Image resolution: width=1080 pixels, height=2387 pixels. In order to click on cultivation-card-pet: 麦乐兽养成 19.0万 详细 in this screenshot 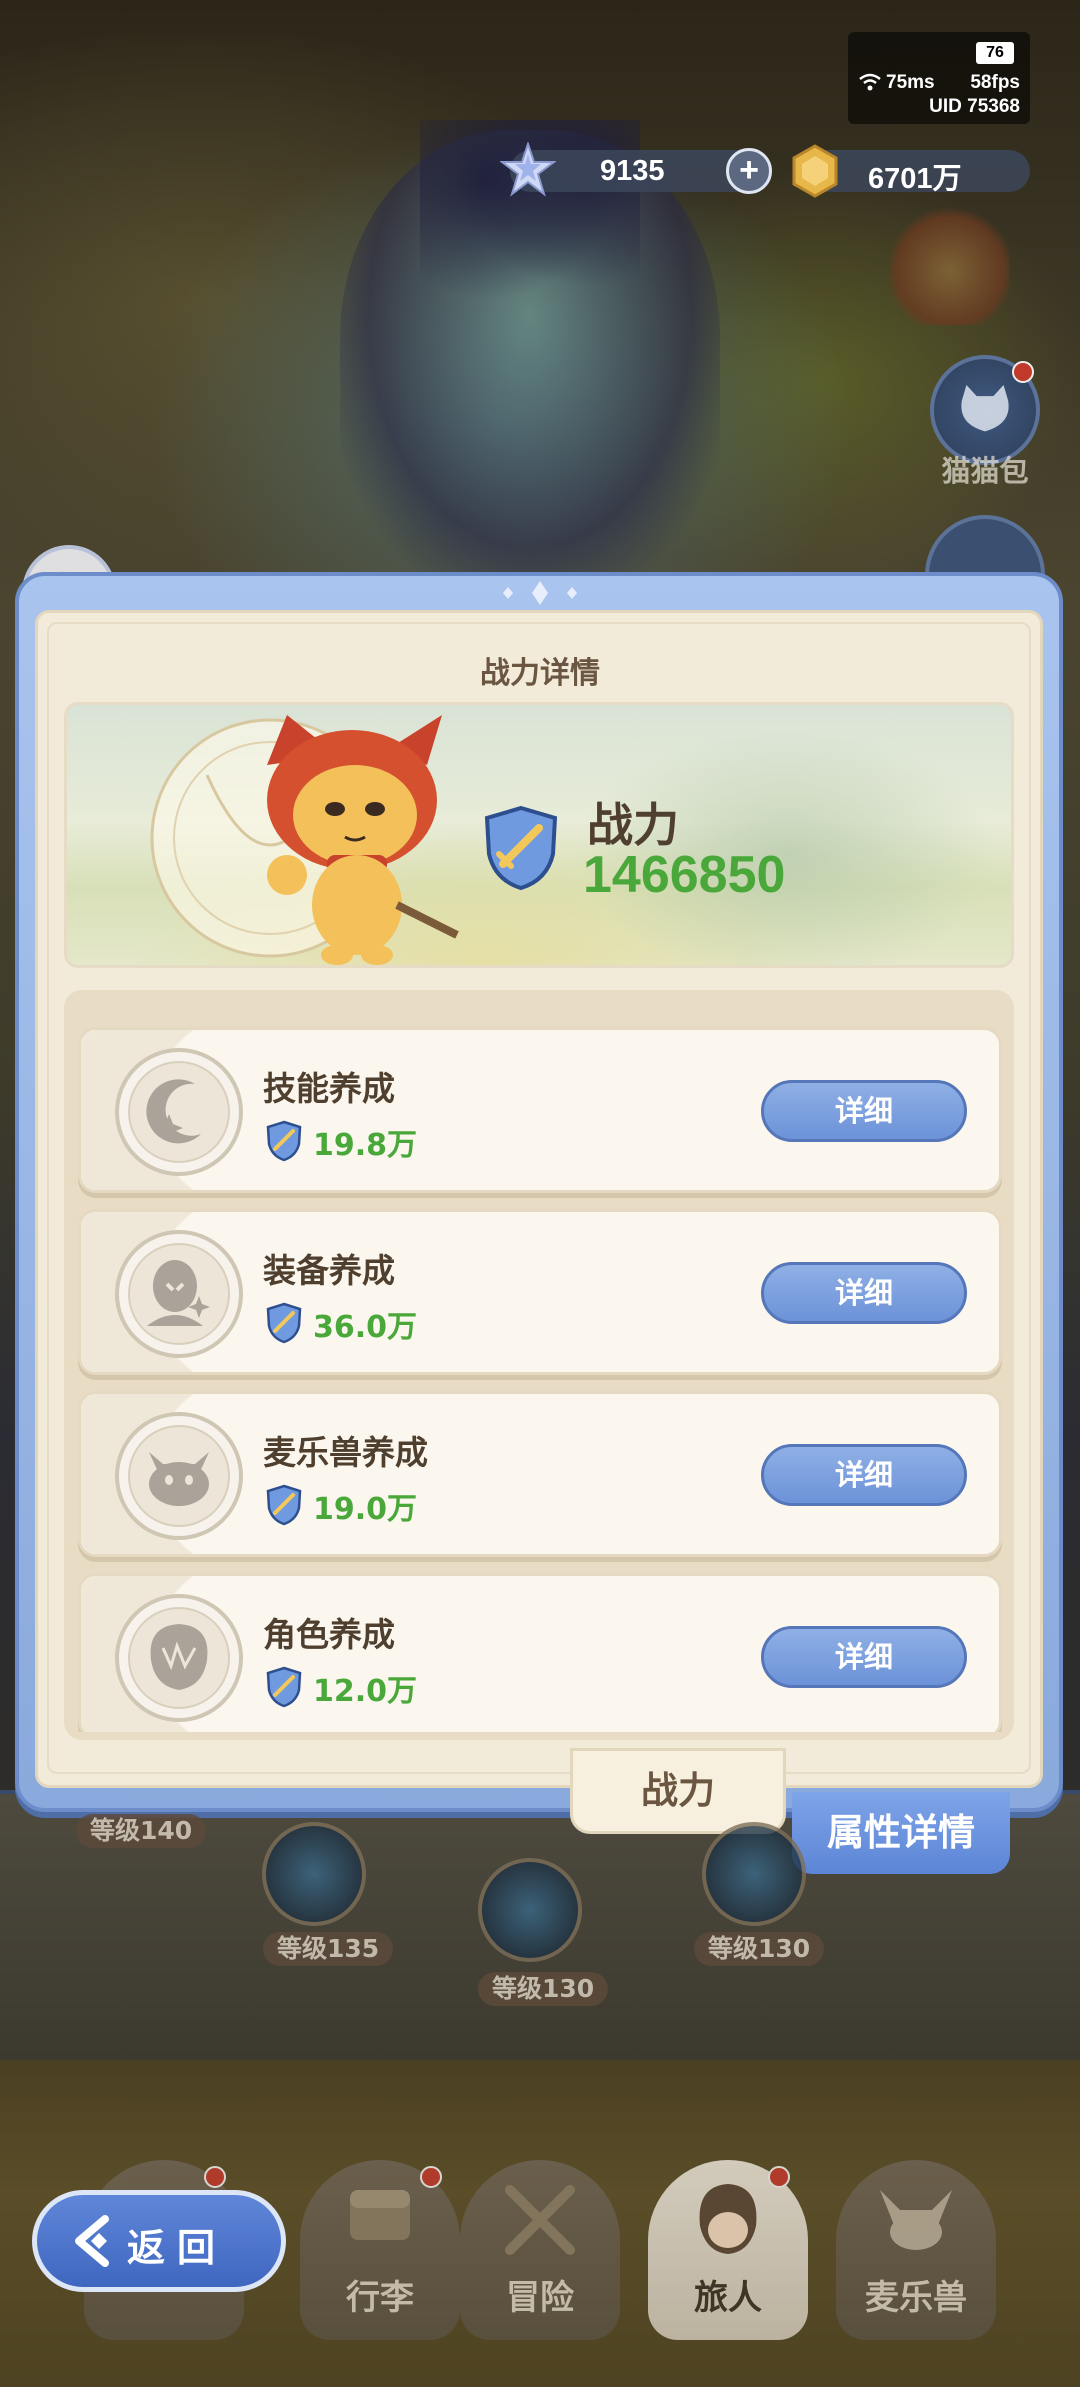, I will do `click(540, 1474)`.